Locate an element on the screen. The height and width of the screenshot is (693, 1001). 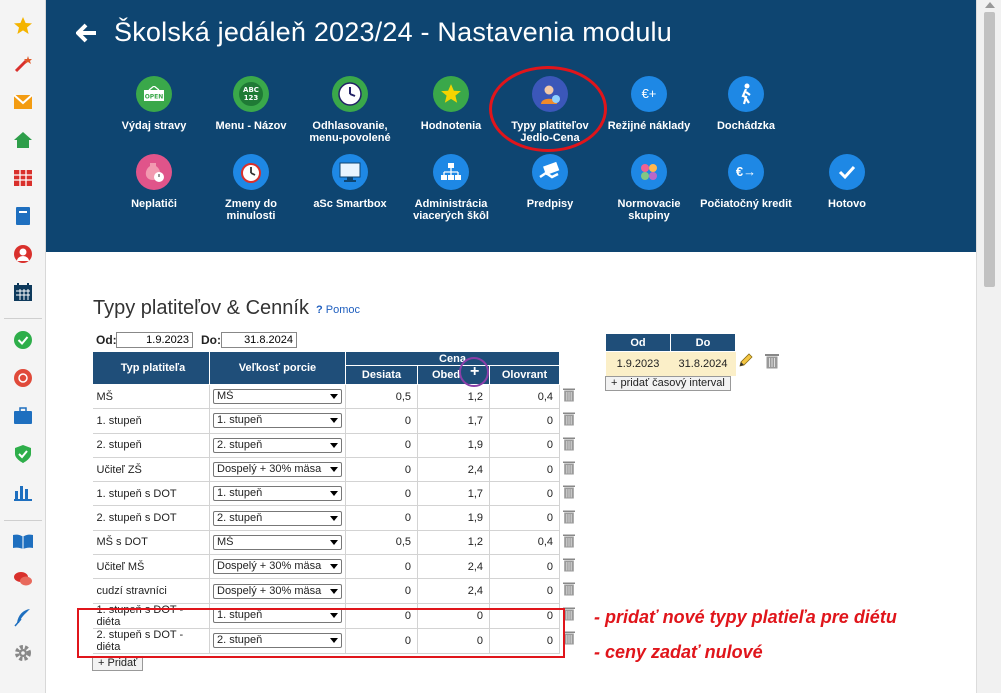
module-dochadzka: Dochádzka is located at coordinates (746, 104).